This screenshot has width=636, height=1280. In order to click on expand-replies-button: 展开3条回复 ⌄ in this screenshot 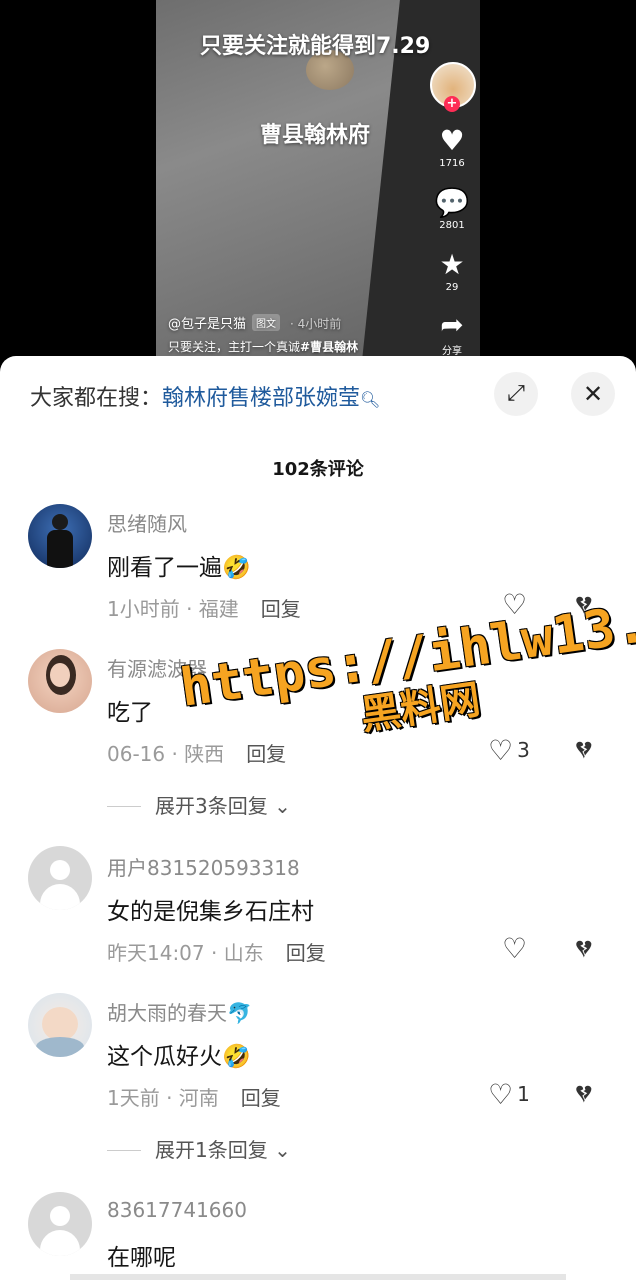, I will do `click(199, 804)`.